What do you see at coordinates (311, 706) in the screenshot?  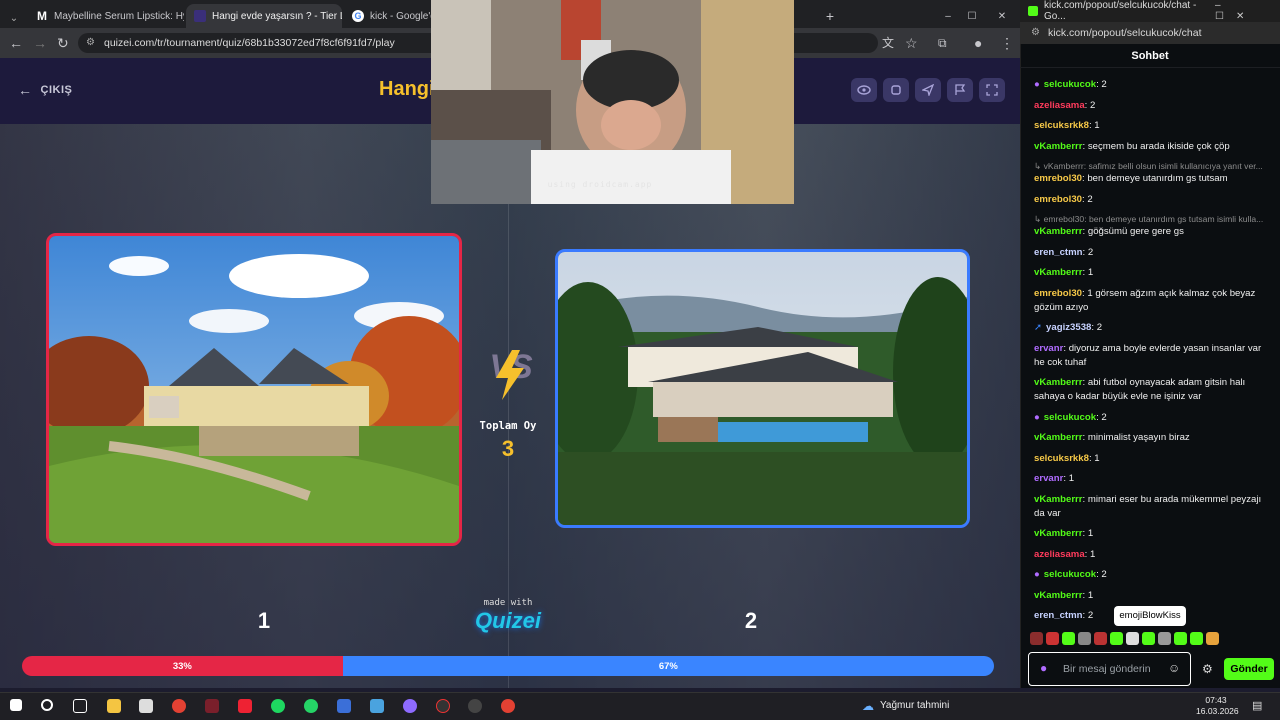 I see `whatsapp-icon` at bounding box center [311, 706].